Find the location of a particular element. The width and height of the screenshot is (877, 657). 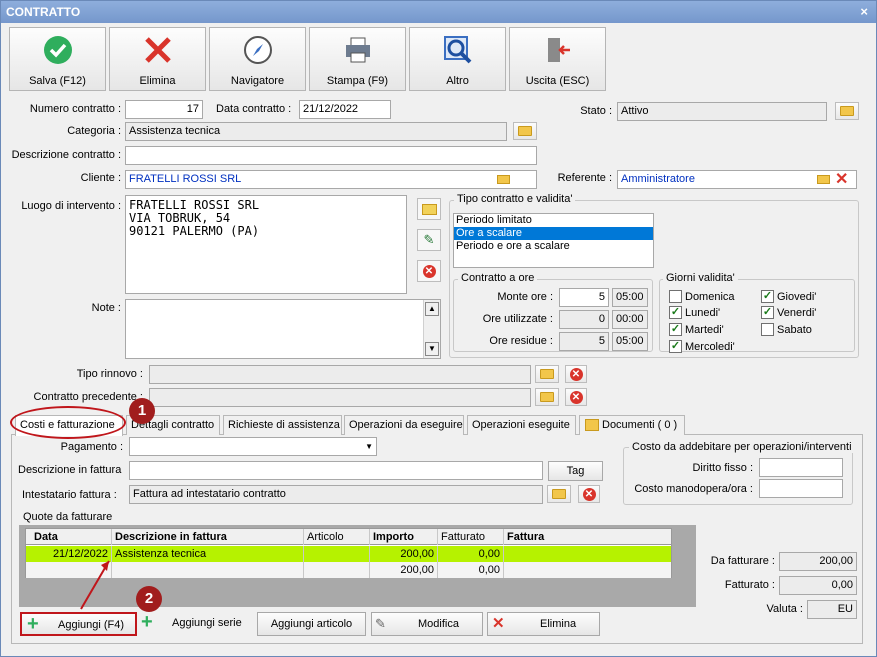

exit-door-icon is located at coordinates (557, 48).